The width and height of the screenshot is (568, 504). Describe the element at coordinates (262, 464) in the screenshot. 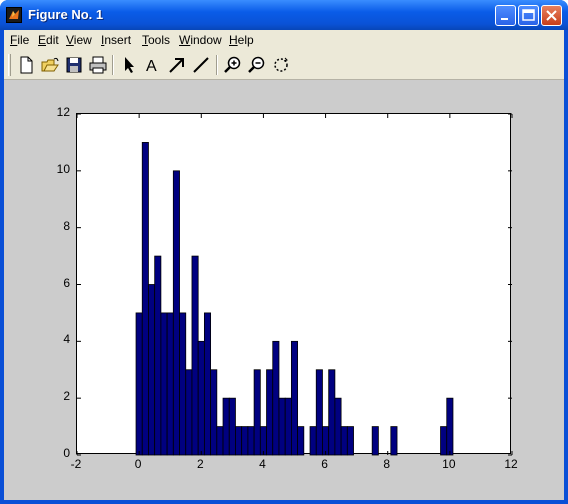

I see `x-tick-label: 4` at that location.